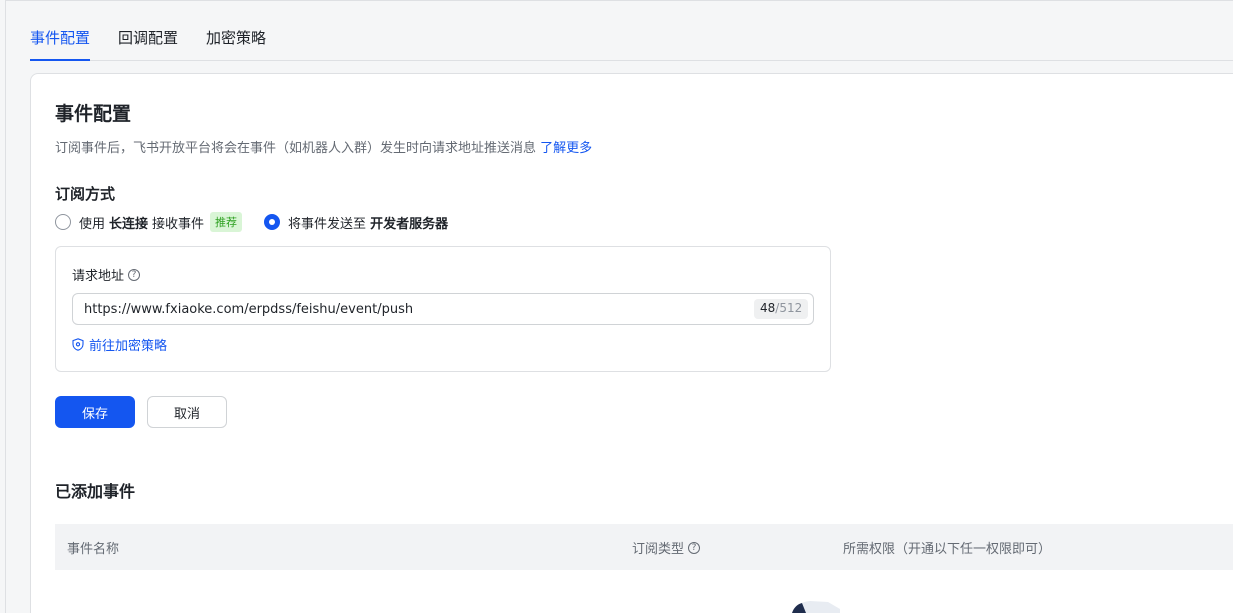  I want to click on char-count-max: /512, so click(789, 308).